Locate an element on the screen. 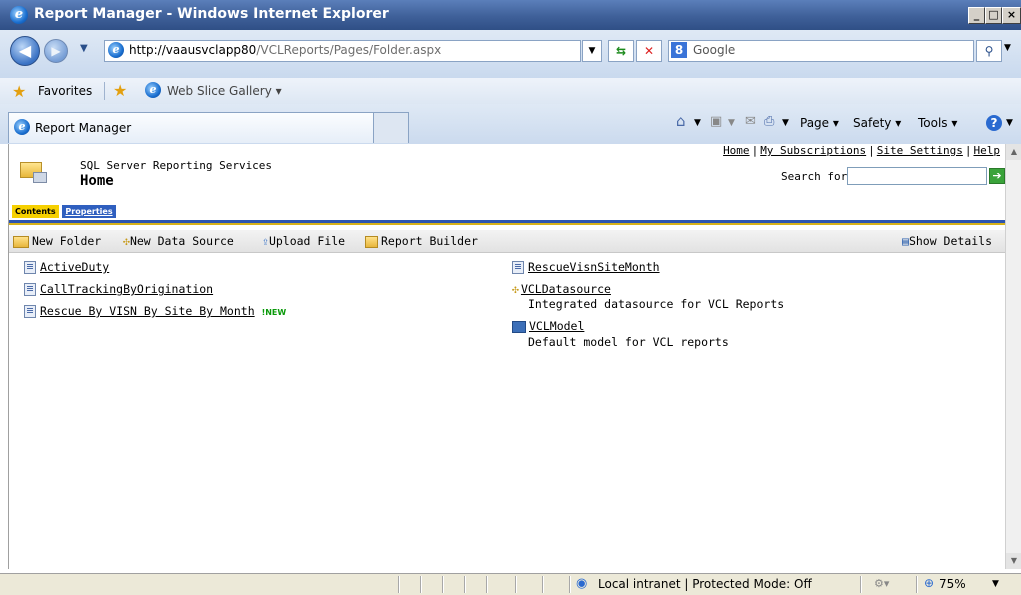  security-zone: Local intranet | Protected Mode: Off is located at coordinates (705, 584).